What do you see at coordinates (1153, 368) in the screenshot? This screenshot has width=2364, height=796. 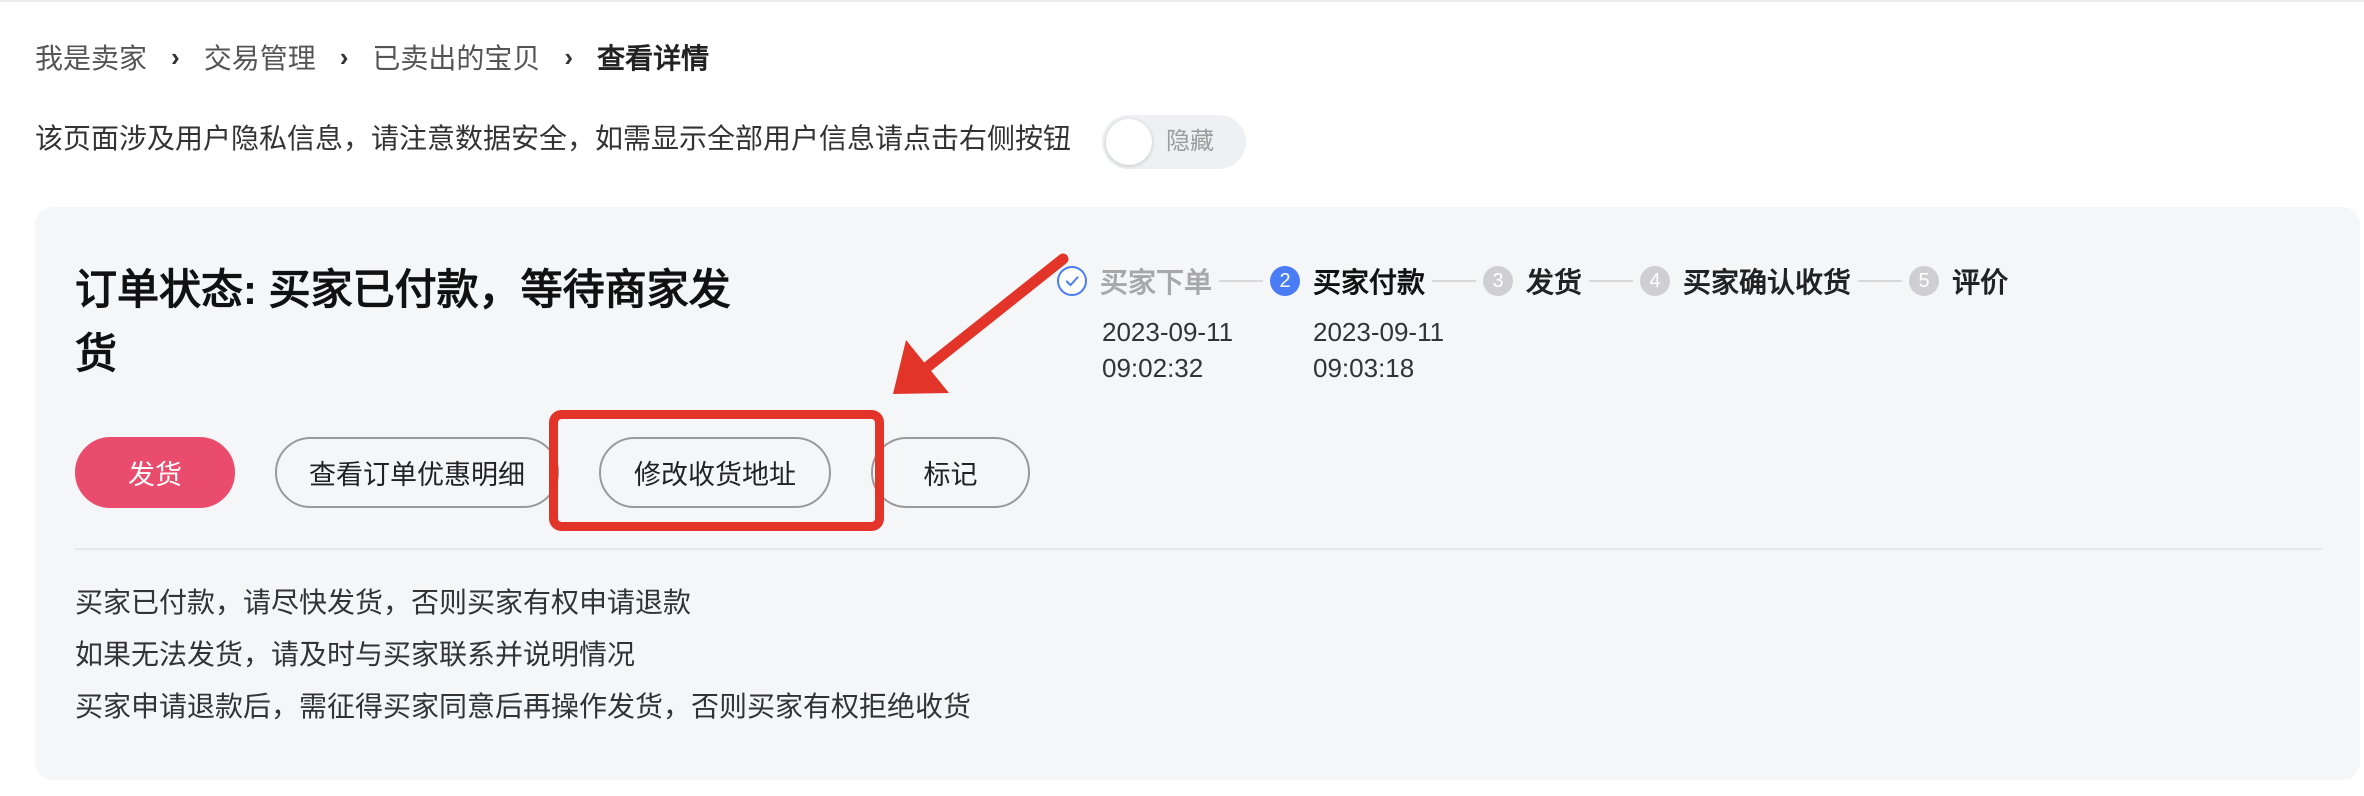 I see `step-time: 09:02:32` at bounding box center [1153, 368].